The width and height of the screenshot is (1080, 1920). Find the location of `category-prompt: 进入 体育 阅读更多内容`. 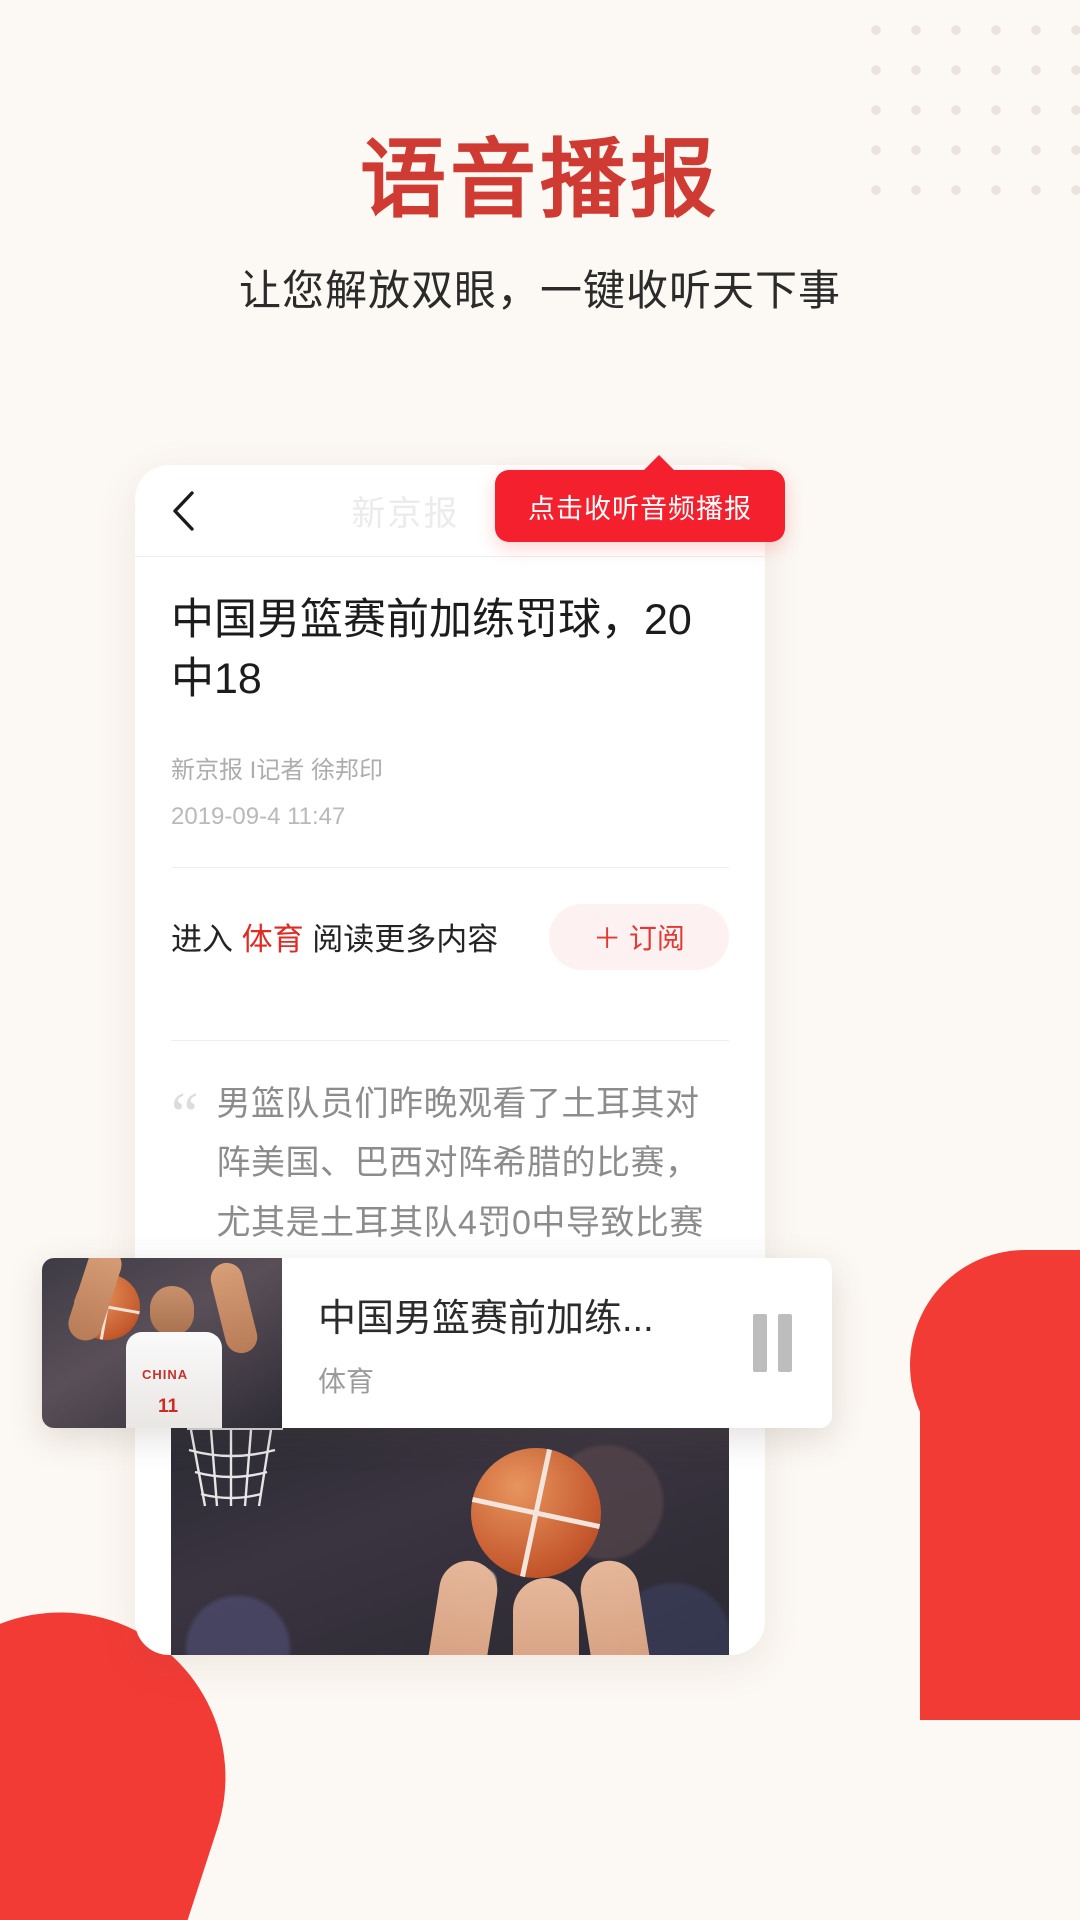

category-prompt: 进入 体育 阅读更多内容 is located at coordinates (334, 936).